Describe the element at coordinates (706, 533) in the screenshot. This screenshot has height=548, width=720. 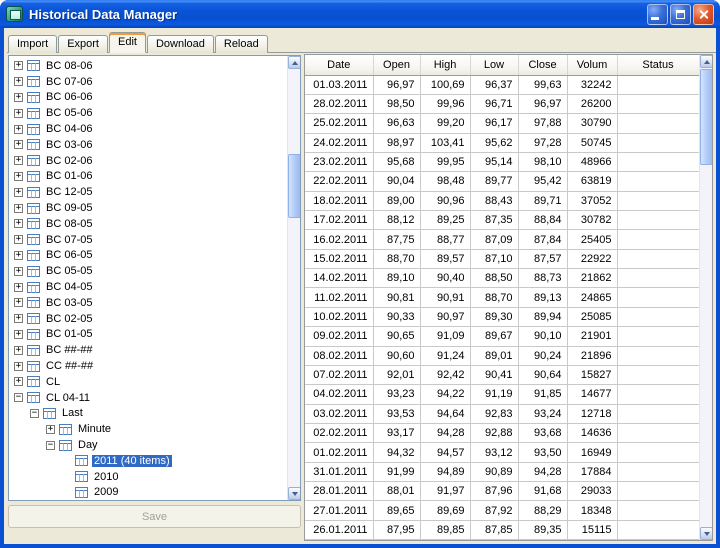
I see `scroll-down-button` at that location.